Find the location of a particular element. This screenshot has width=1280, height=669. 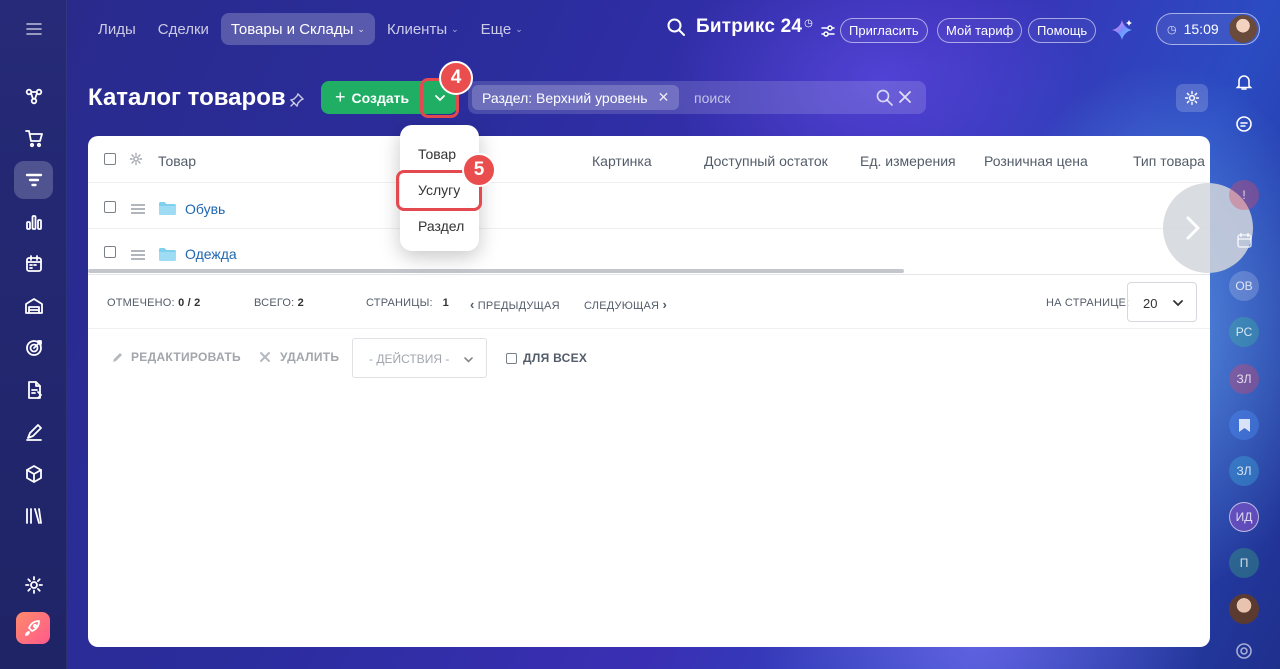

nav-item-label: Лиды is located at coordinates (117, 29).